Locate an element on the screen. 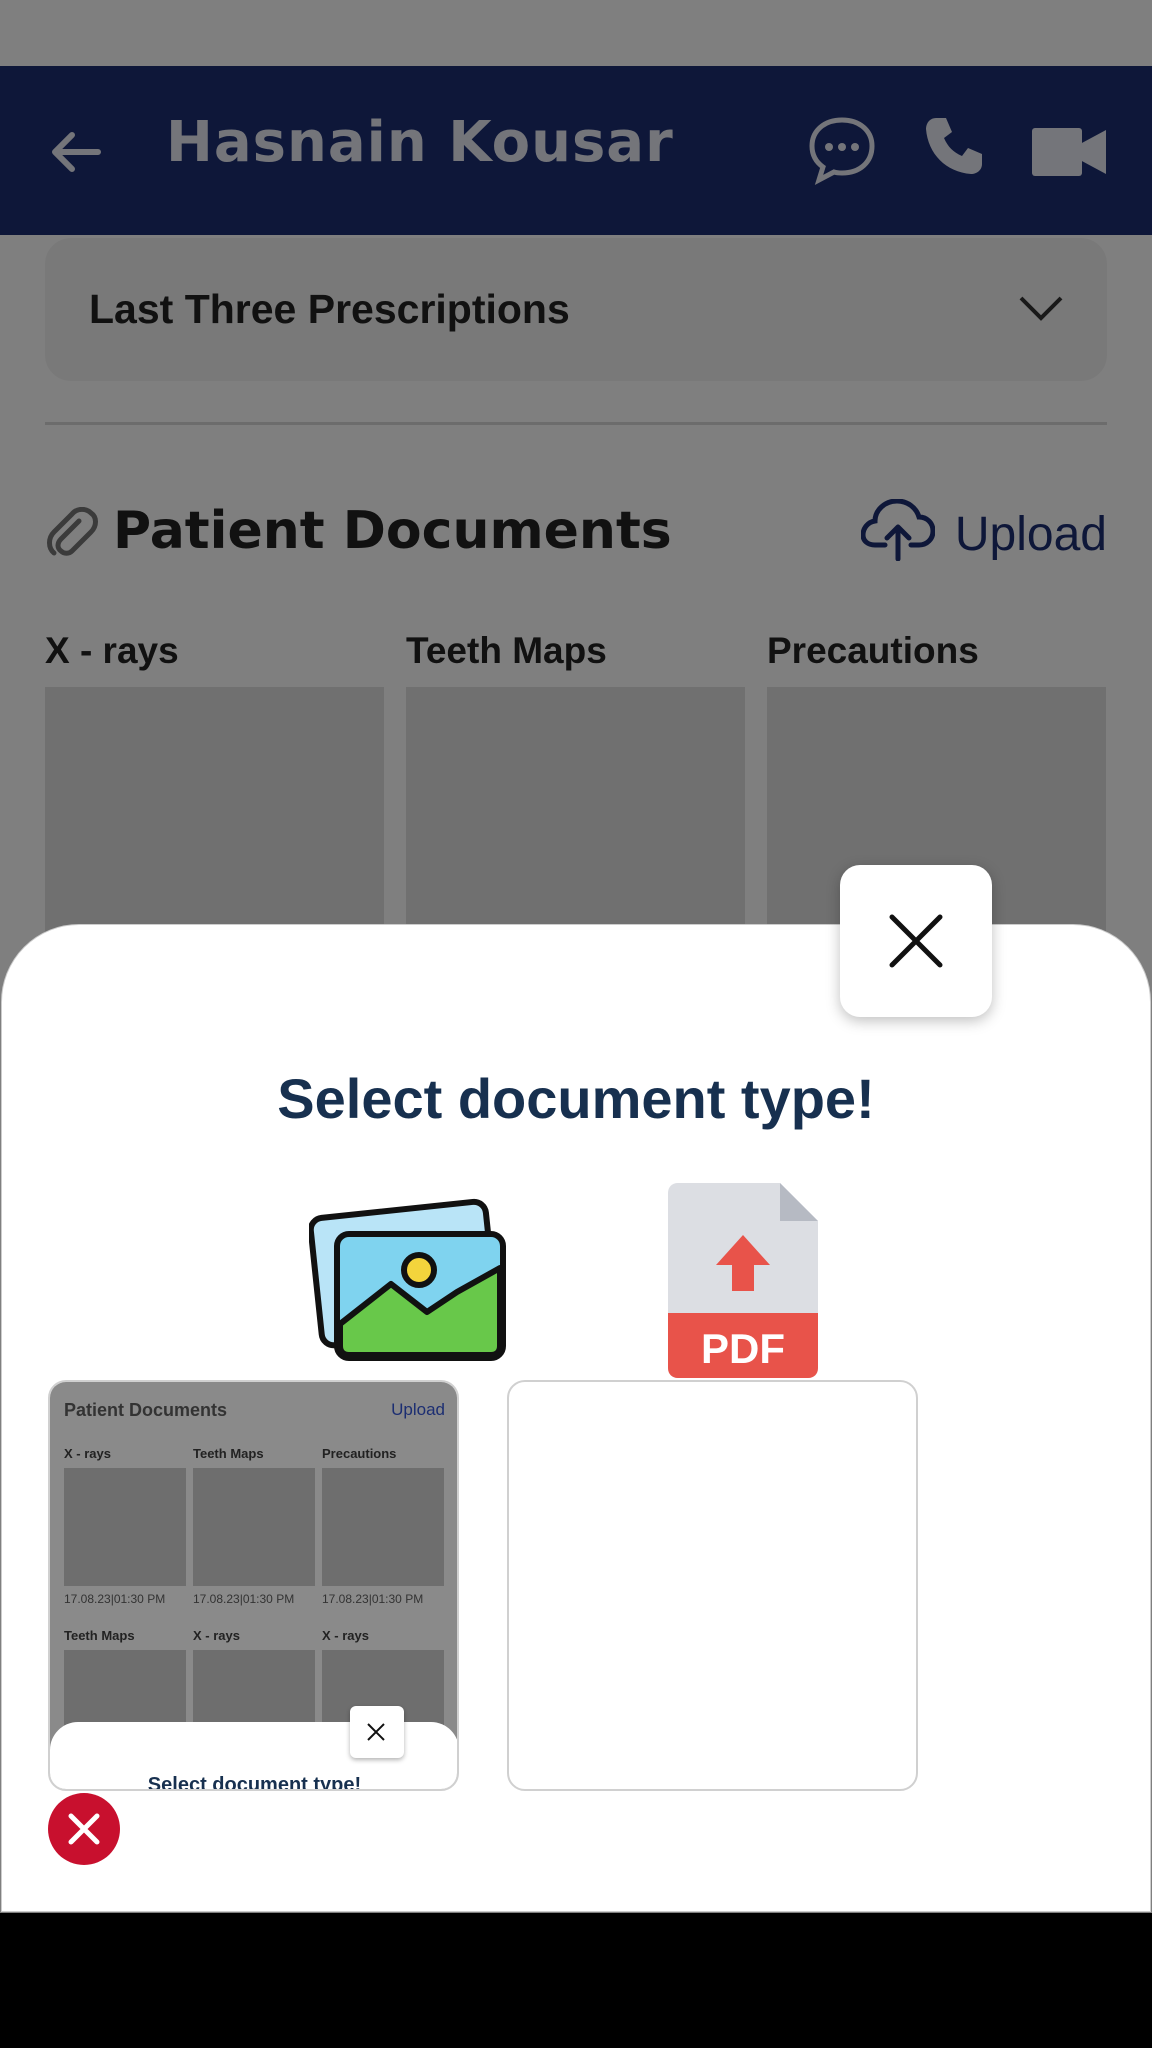  sheet-title: Select document type! is located at coordinates (576, 1098).